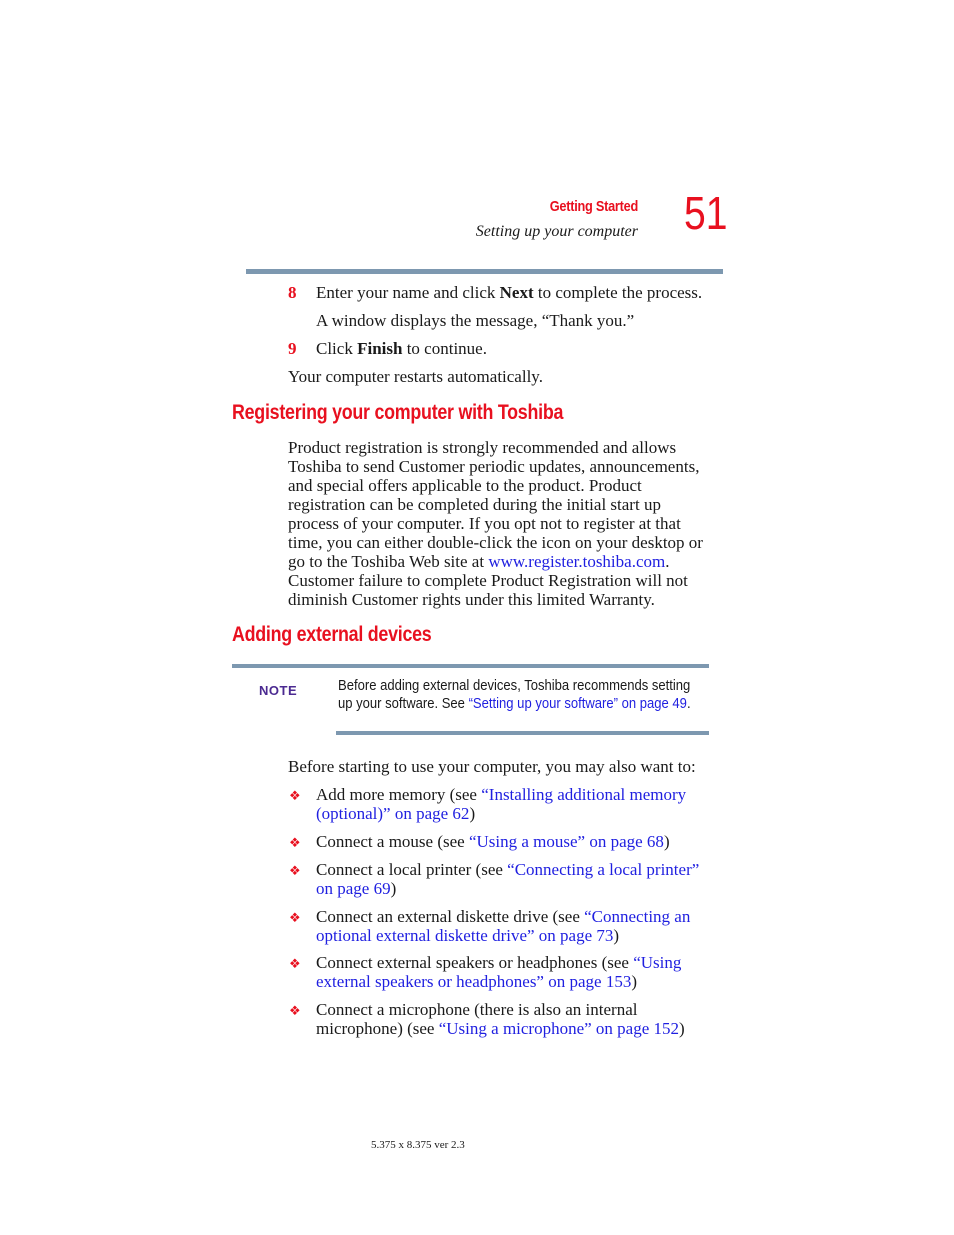 The height and width of the screenshot is (1235, 954). Describe the element at coordinates (637, 916) in the screenshot. I see `link-diskette-drive: “Connecting an` at that location.